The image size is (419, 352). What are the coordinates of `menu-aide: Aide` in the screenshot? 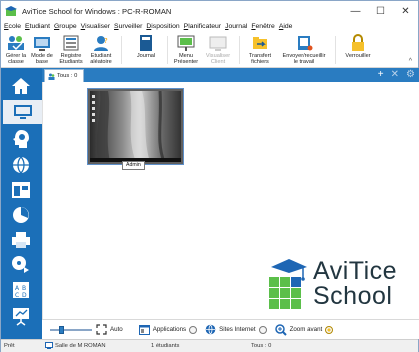 It's located at (288, 26).